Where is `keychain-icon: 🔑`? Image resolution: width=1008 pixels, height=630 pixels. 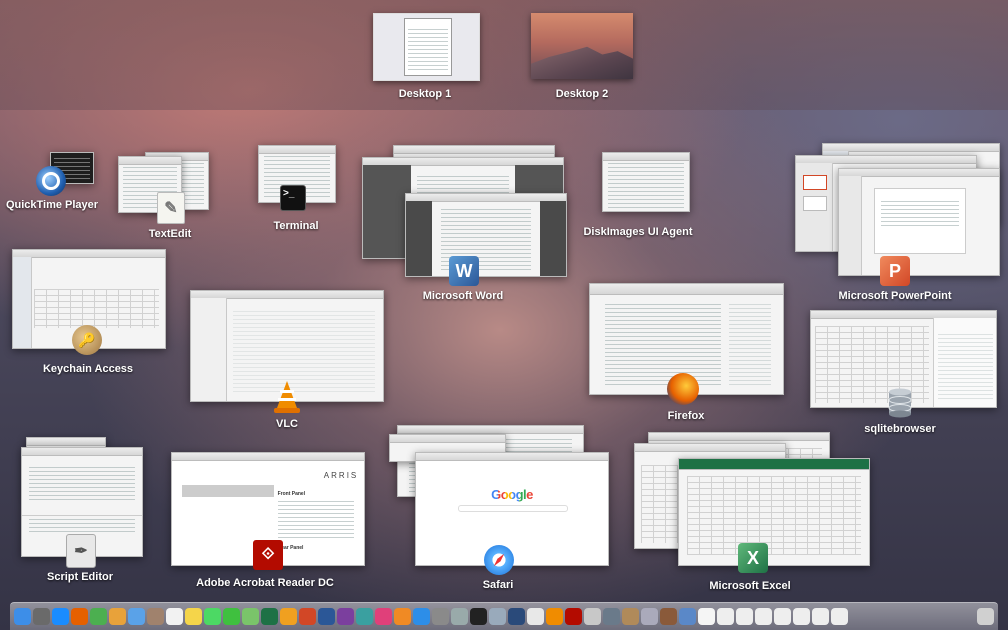 keychain-icon: 🔑 is located at coordinates (87, 340).